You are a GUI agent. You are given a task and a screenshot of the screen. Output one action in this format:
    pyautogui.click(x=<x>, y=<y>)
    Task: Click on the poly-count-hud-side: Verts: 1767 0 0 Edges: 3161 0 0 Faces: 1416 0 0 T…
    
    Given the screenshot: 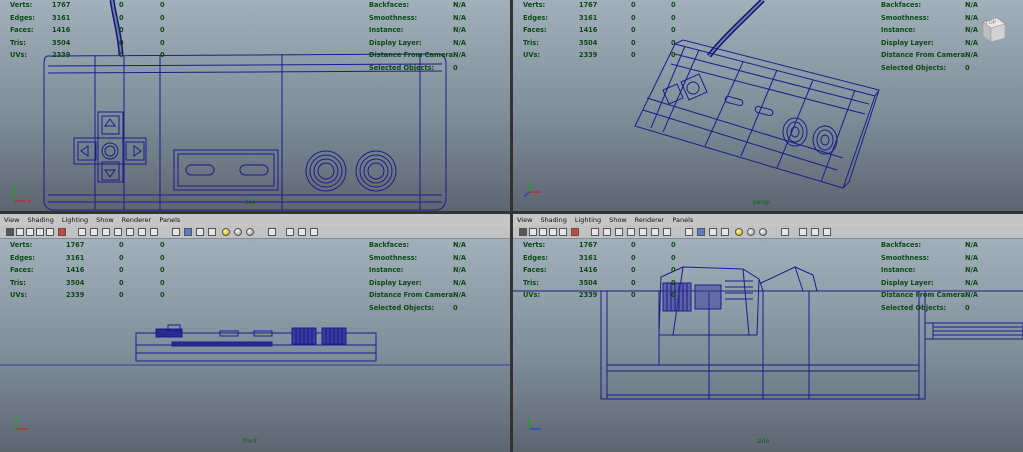 What is the action you would take?
    pyautogui.click(x=623, y=276)
    